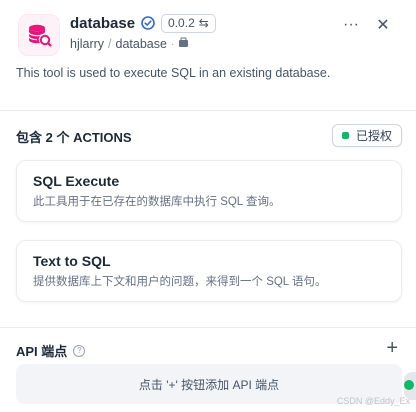 The image size is (416, 412). I want to click on package-icon, so click(183, 44).